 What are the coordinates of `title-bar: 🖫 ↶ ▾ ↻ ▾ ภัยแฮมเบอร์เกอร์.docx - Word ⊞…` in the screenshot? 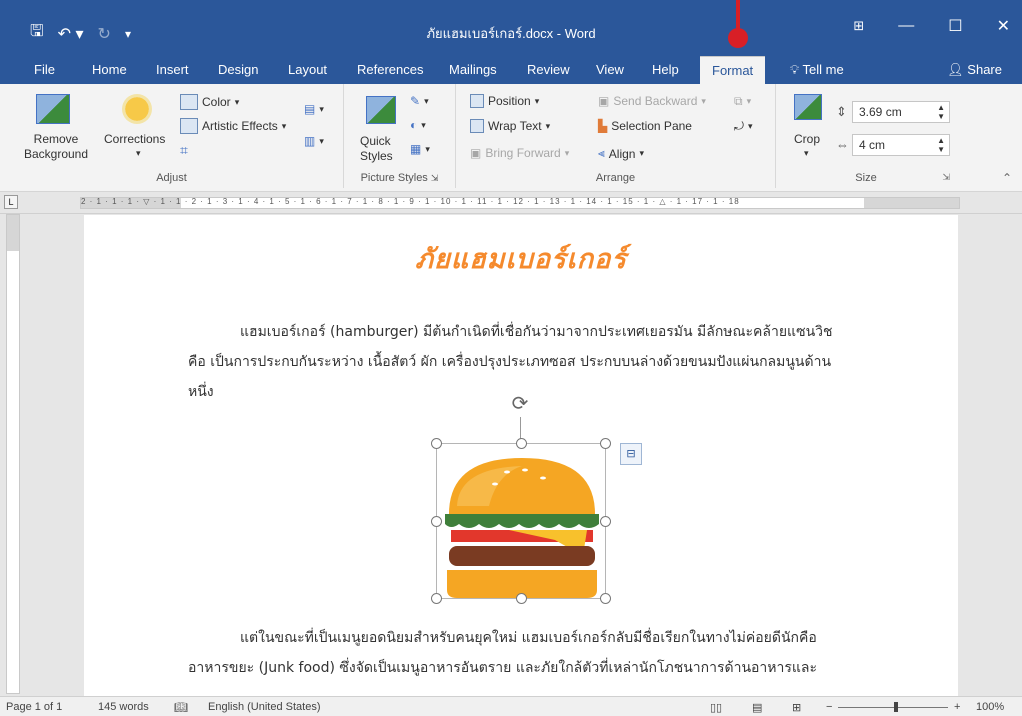 It's located at (511, 28).